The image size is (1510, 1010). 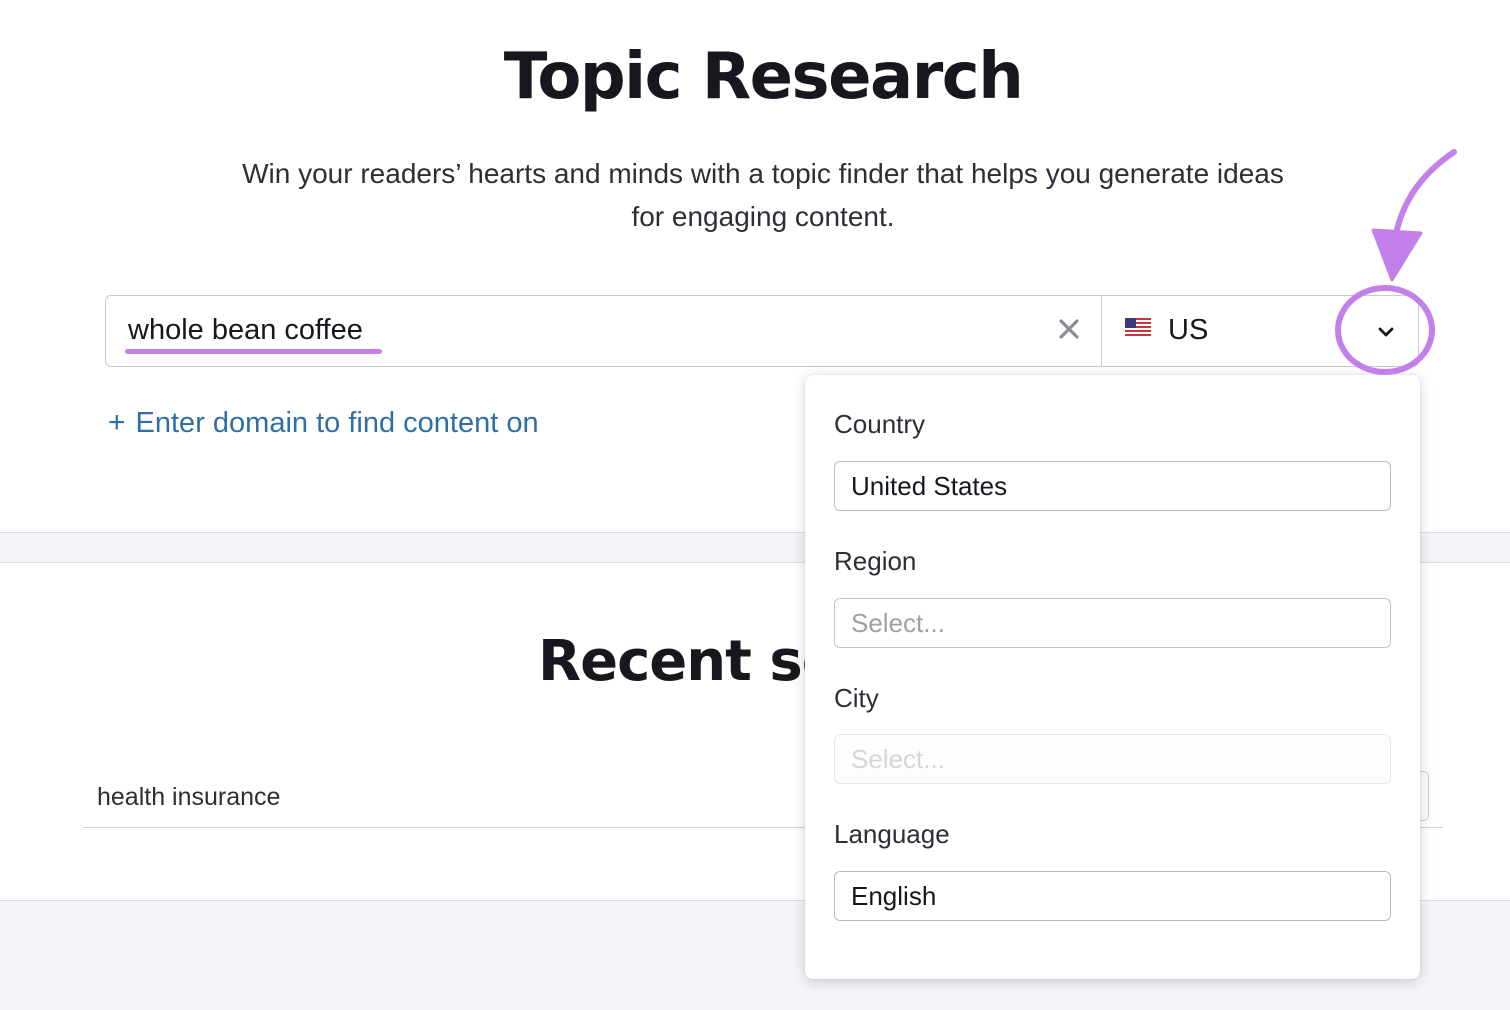 What do you see at coordinates (245, 330) in the screenshot?
I see `search-input-value: whole bean coffee` at bounding box center [245, 330].